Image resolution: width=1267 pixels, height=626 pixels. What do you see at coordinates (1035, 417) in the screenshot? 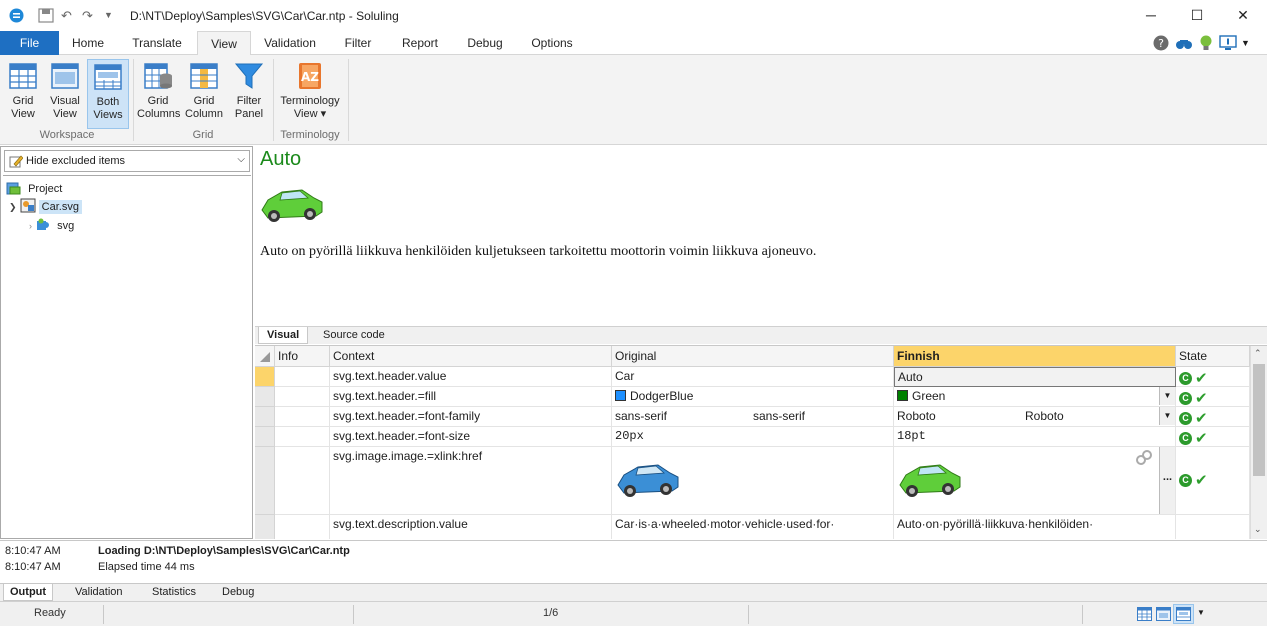
I see `finnish-font-dropdown: Roboto Roboto ▼` at bounding box center [1035, 417].